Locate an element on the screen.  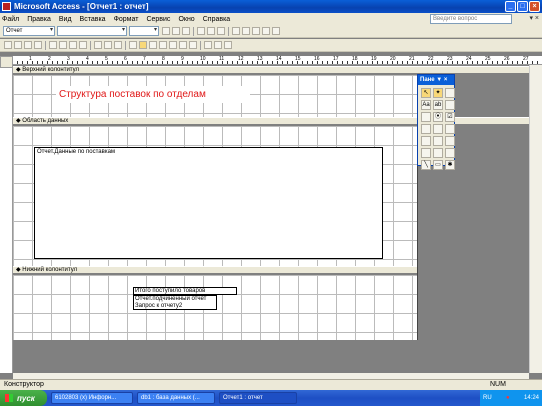
control-wizards-icon: ✦ is located at coordinates (438, 93).